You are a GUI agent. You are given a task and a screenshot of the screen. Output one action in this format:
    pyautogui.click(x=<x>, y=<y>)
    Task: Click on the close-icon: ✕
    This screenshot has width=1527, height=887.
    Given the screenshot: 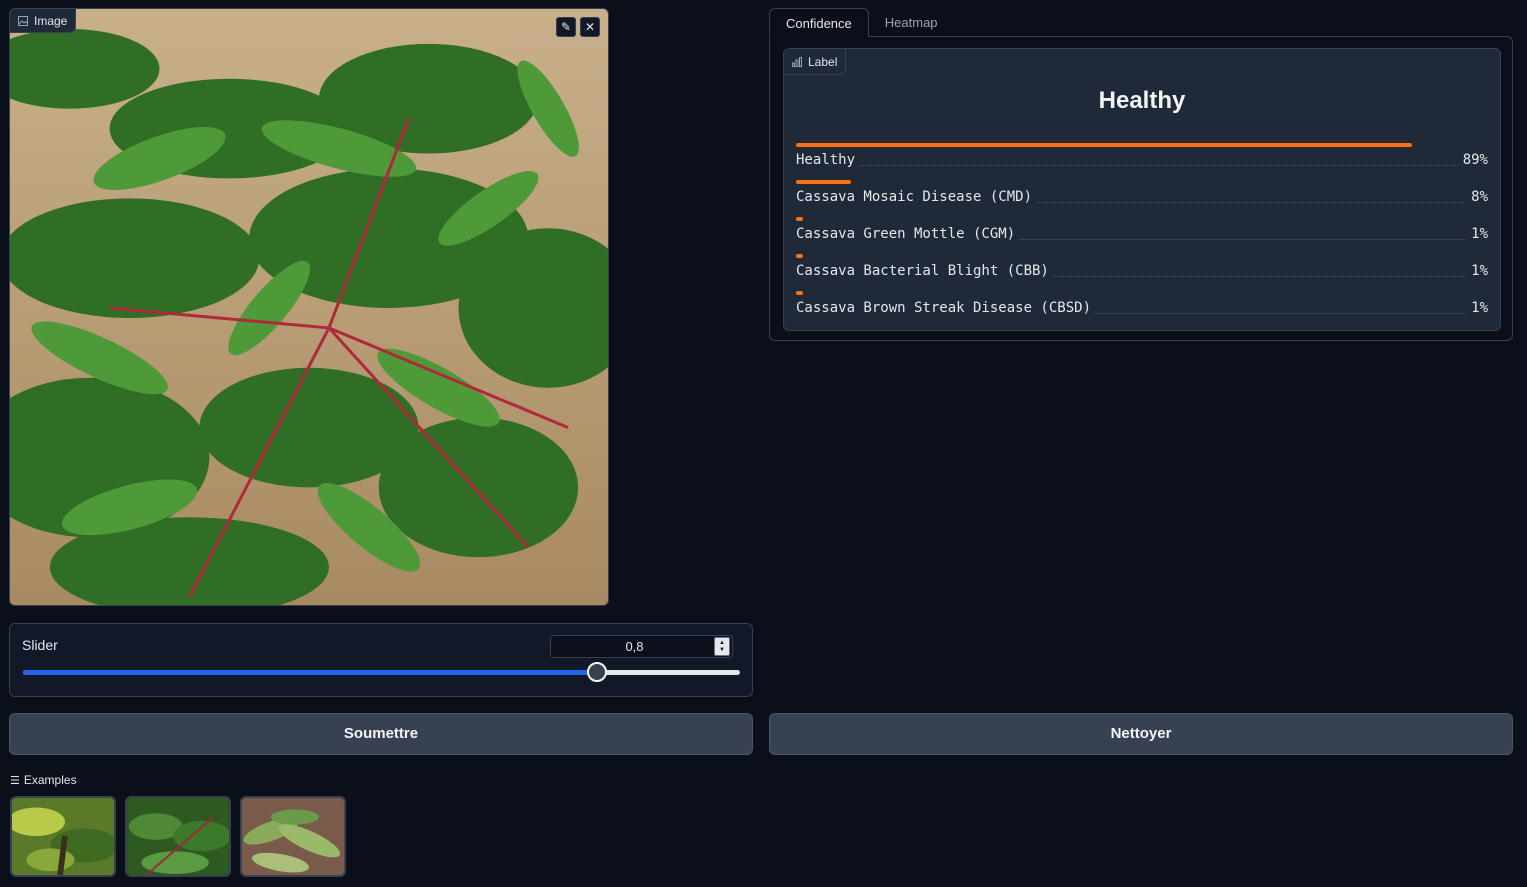 What is the action you would take?
    pyautogui.click(x=590, y=27)
    